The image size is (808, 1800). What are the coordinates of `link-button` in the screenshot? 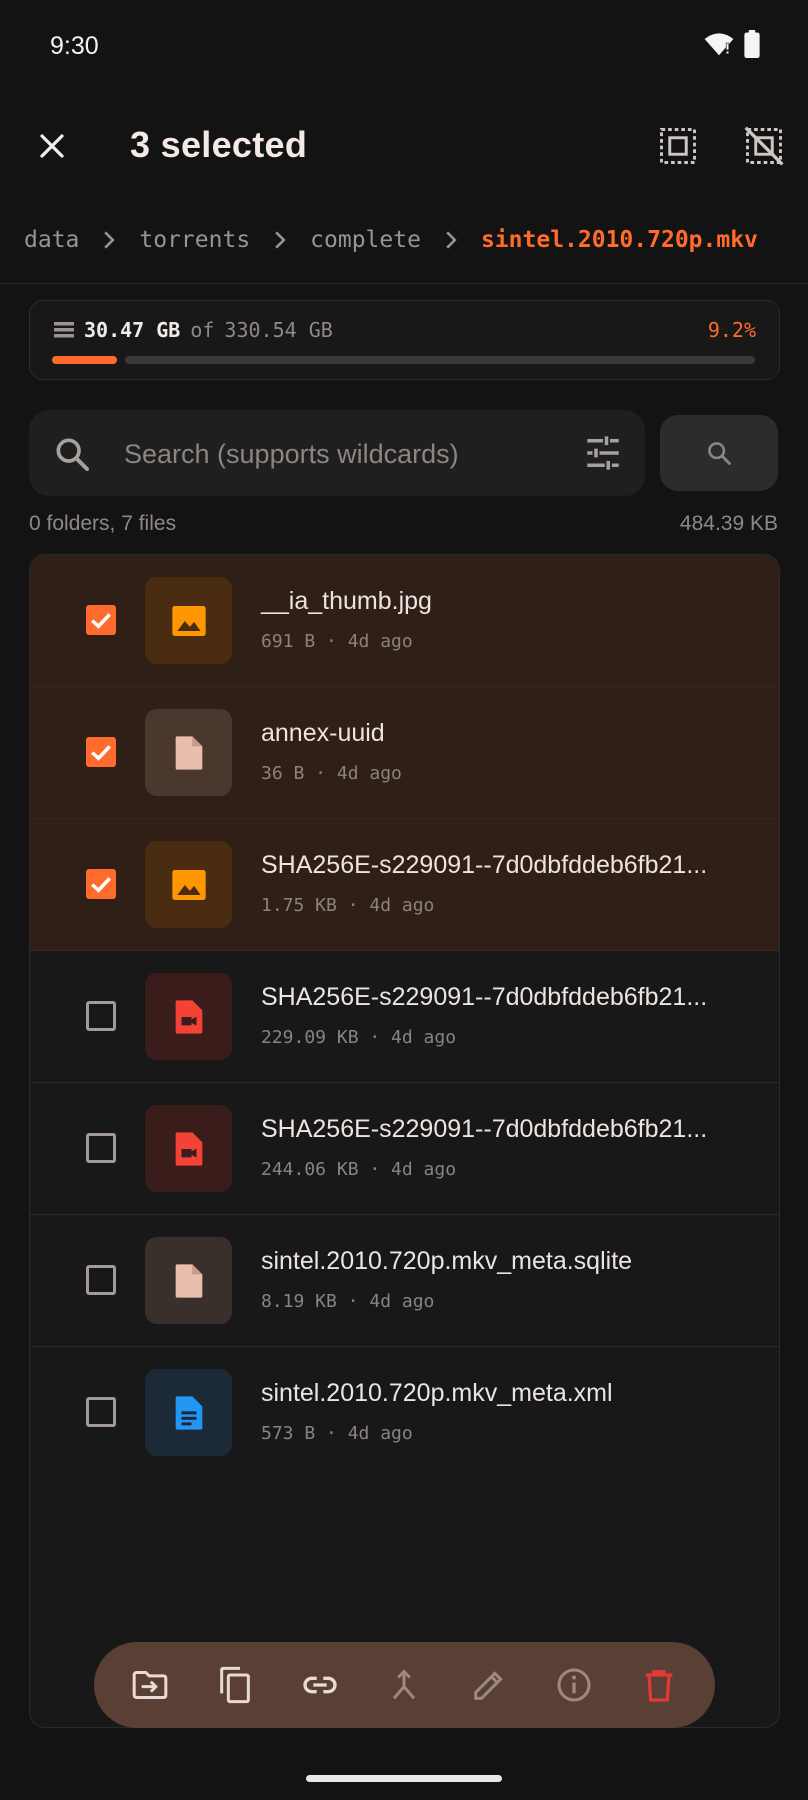 It's located at (320, 1685).